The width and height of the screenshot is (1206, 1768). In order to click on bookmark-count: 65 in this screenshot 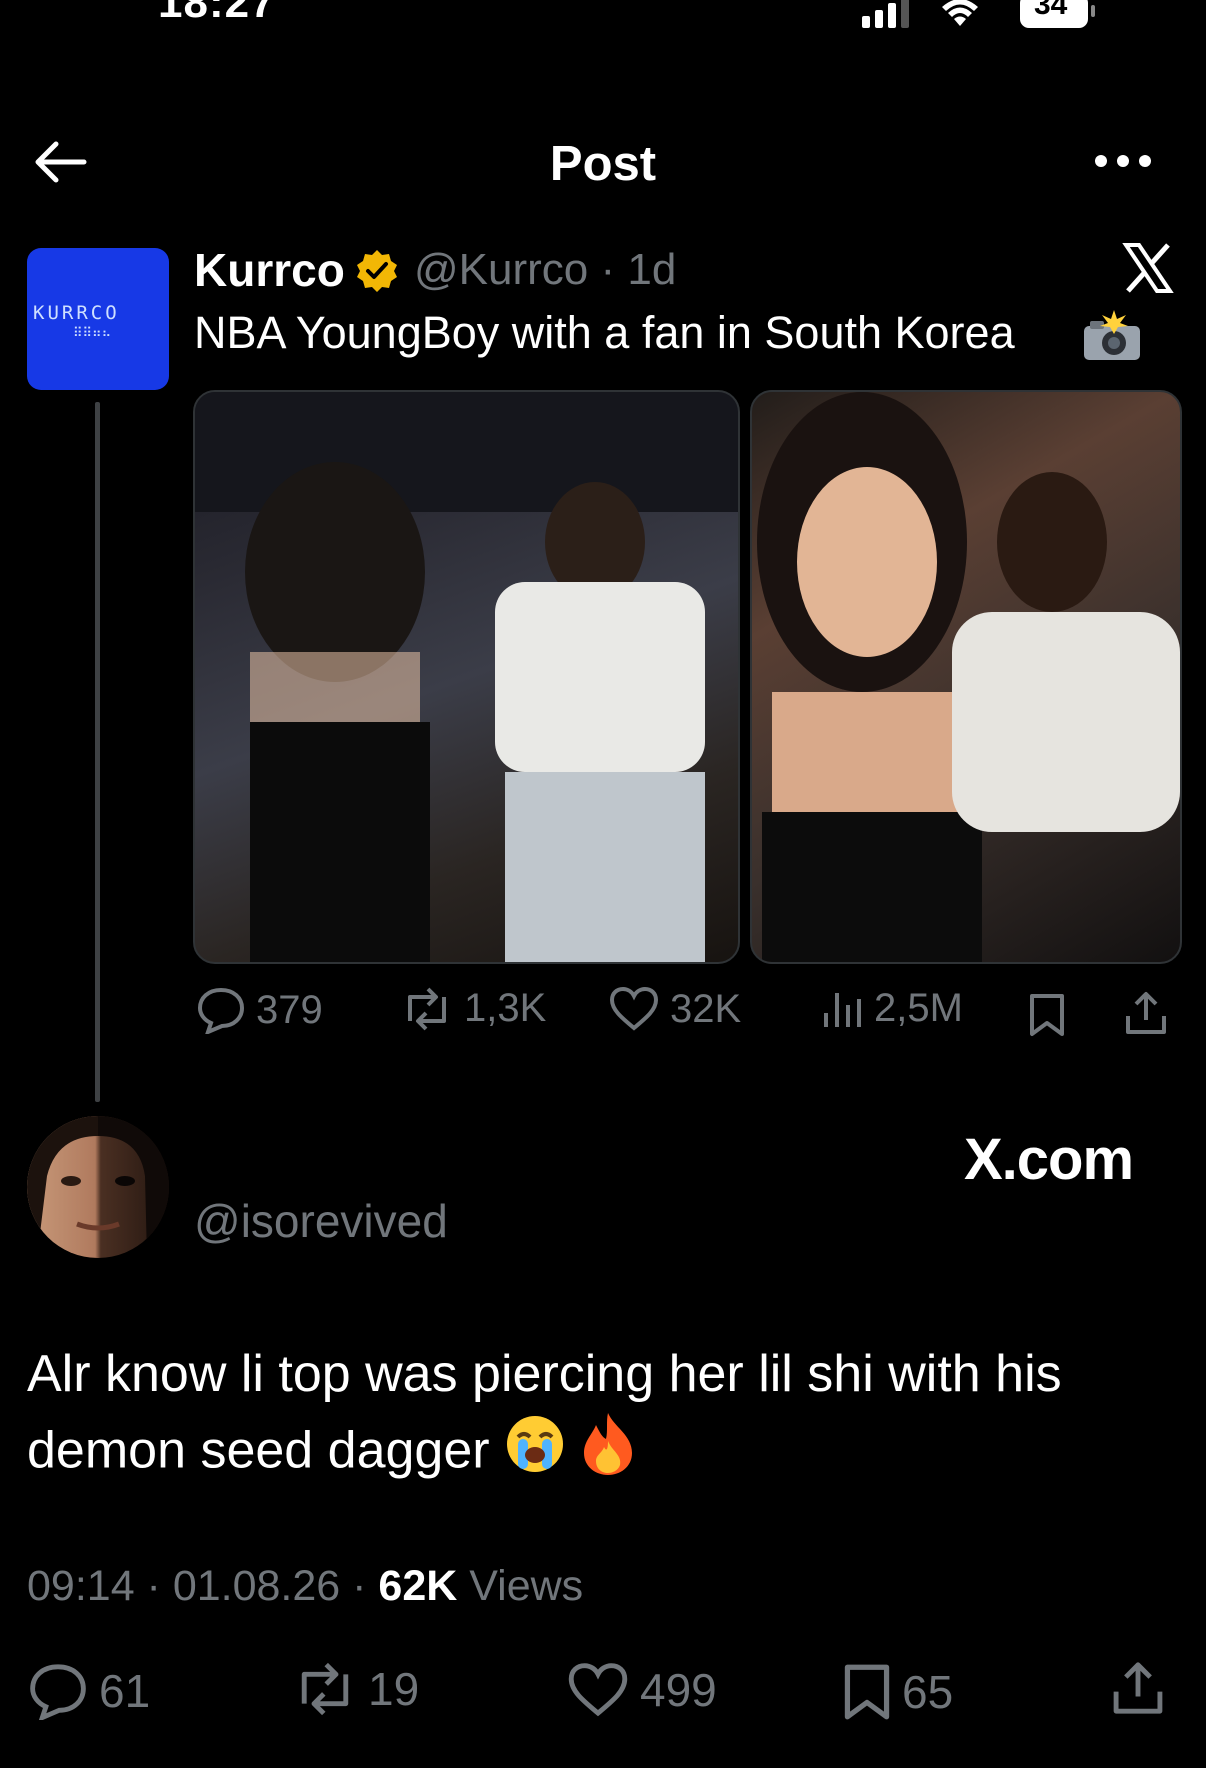, I will do `click(928, 1692)`.